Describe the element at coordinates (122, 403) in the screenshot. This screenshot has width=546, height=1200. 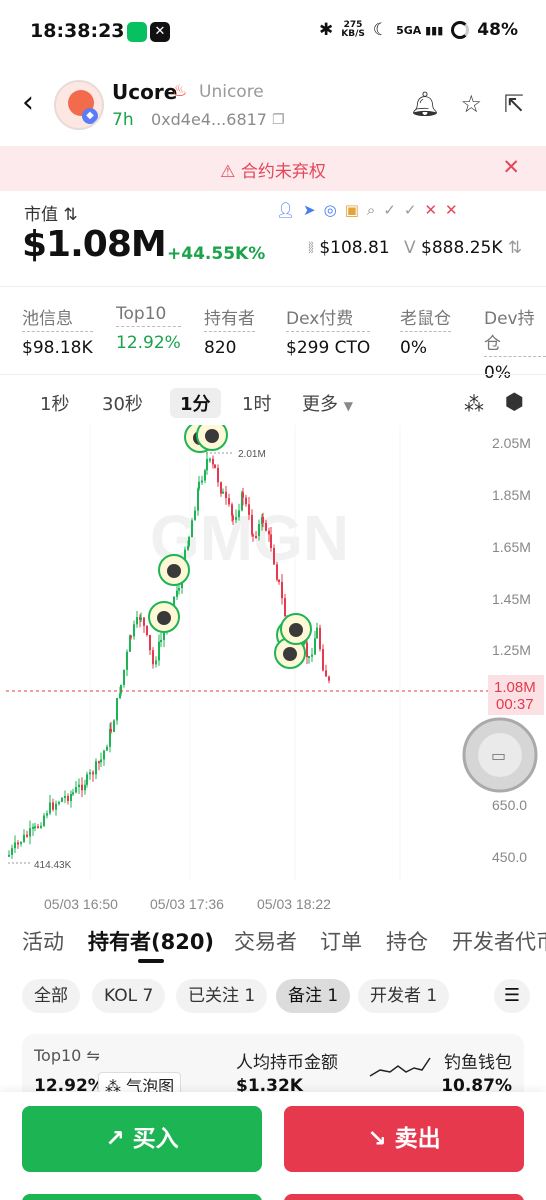
I see `interval-30s: 30秒` at that location.